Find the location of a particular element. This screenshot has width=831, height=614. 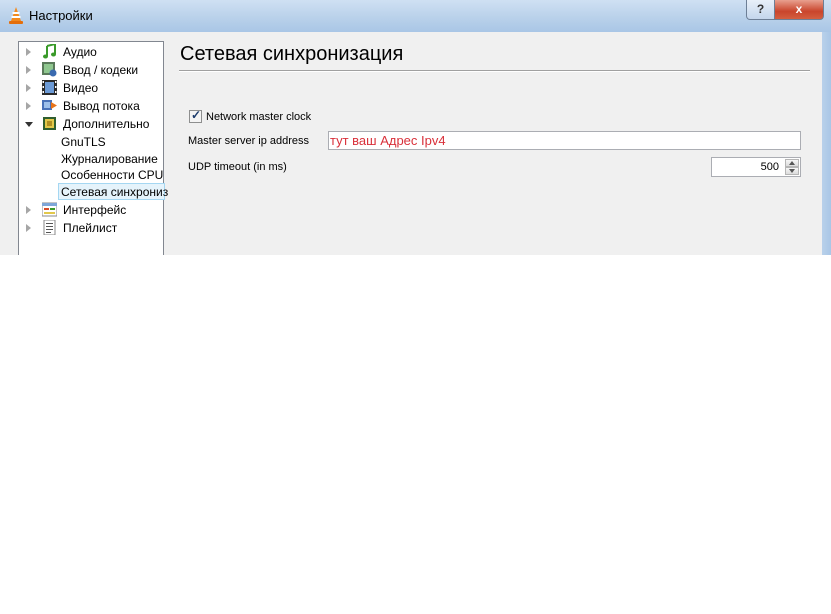

title-bar: Настройки ? x is located at coordinates (415, 16).